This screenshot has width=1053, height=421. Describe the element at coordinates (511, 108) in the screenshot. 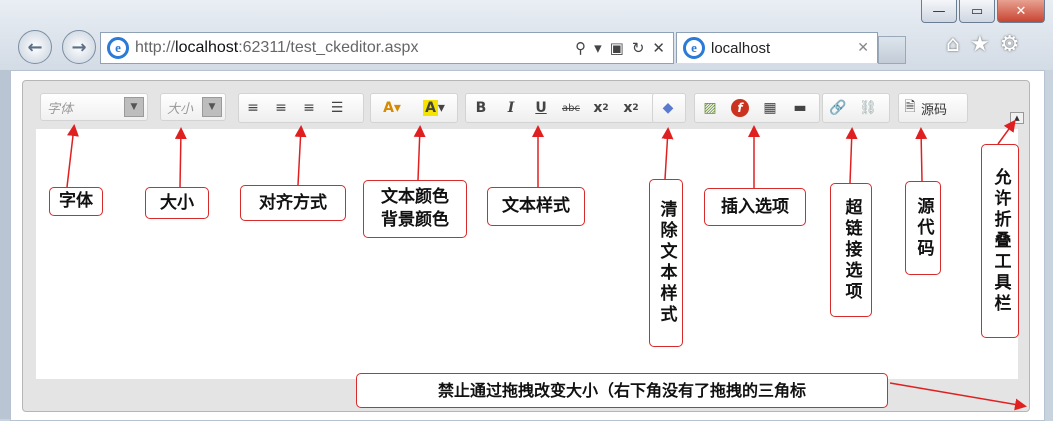

I see `italic-icon: I` at that location.